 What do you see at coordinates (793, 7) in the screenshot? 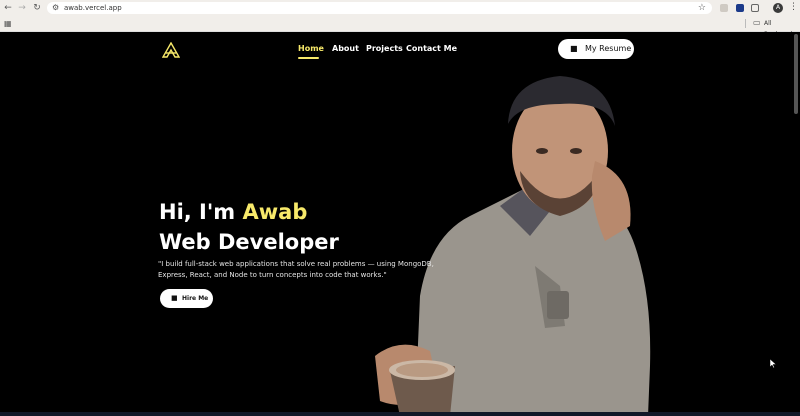
I see `menu-icon: ⋮` at bounding box center [793, 7].